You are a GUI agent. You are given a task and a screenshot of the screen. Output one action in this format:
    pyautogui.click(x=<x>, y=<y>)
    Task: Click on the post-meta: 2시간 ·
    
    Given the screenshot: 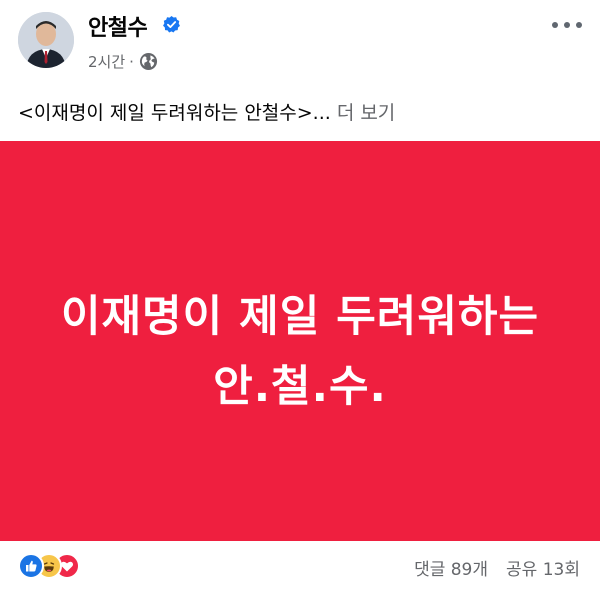 What is the action you would take?
    pyautogui.click(x=123, y=61)
    